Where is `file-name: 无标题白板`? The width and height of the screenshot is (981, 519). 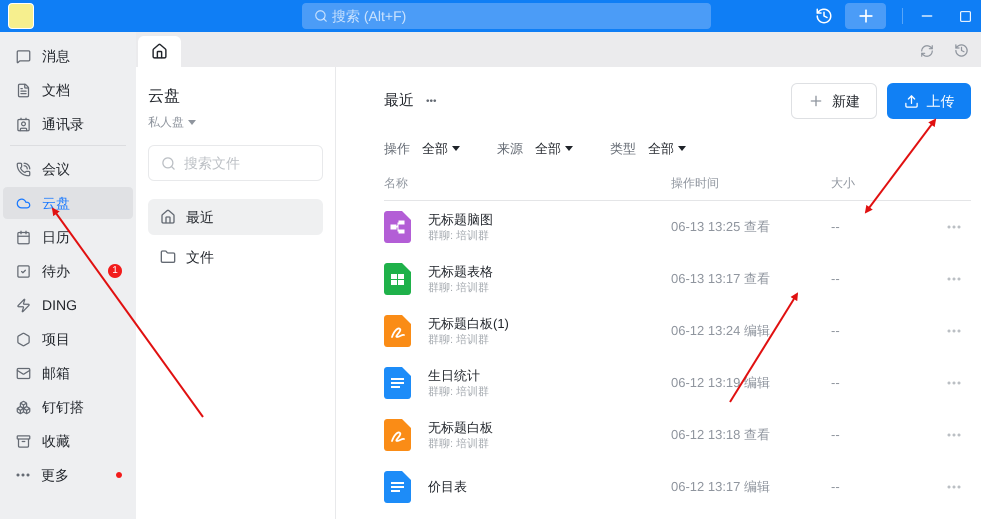
file-name: 无标题白板 is located at coordinates (461, 427).